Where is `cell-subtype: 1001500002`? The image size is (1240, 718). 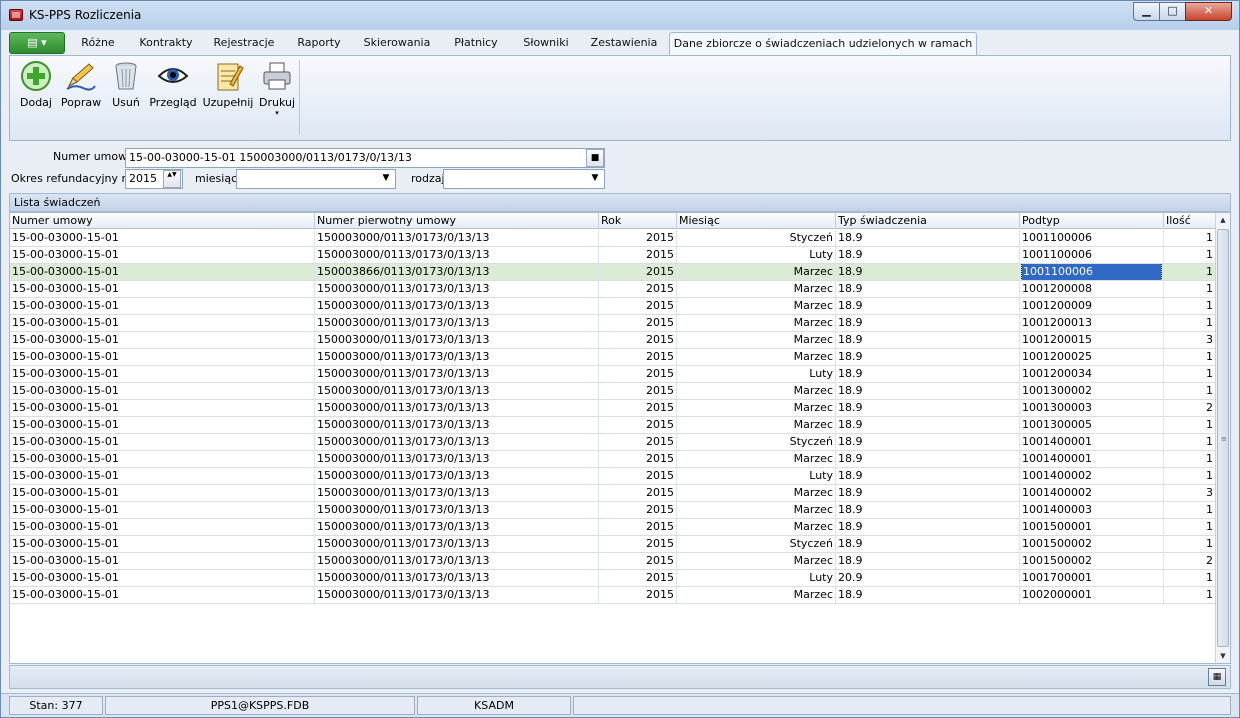 cell-subtype: 1001500002 is located at coordinates (1092, 544).